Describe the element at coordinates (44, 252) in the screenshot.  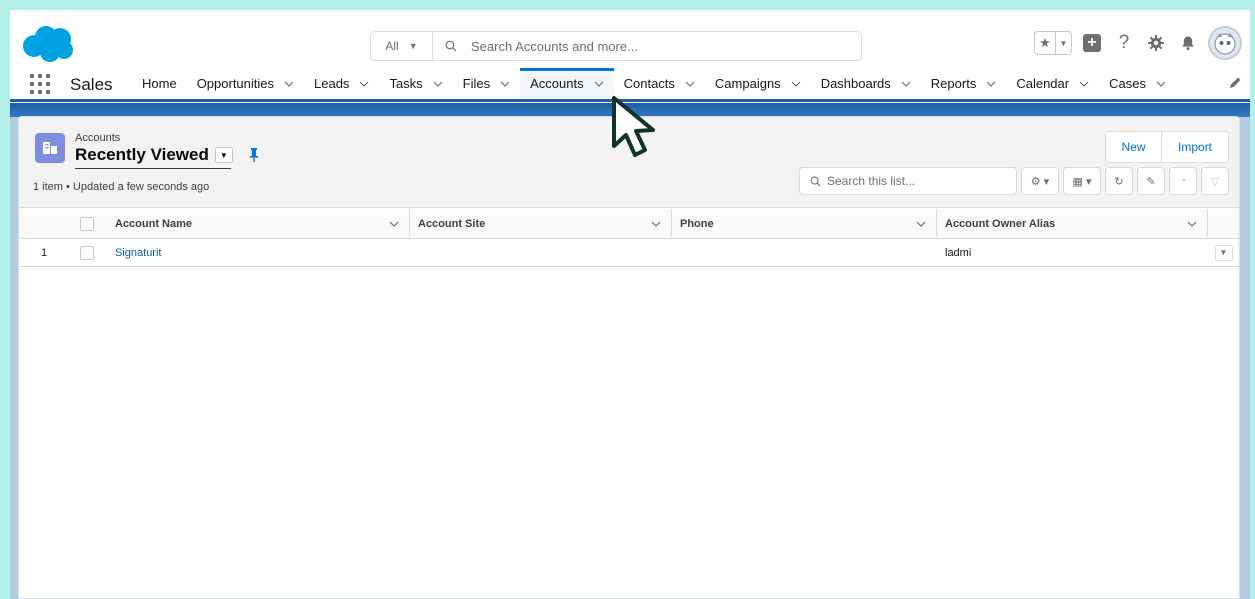
I see `row-number: 1` at that location.